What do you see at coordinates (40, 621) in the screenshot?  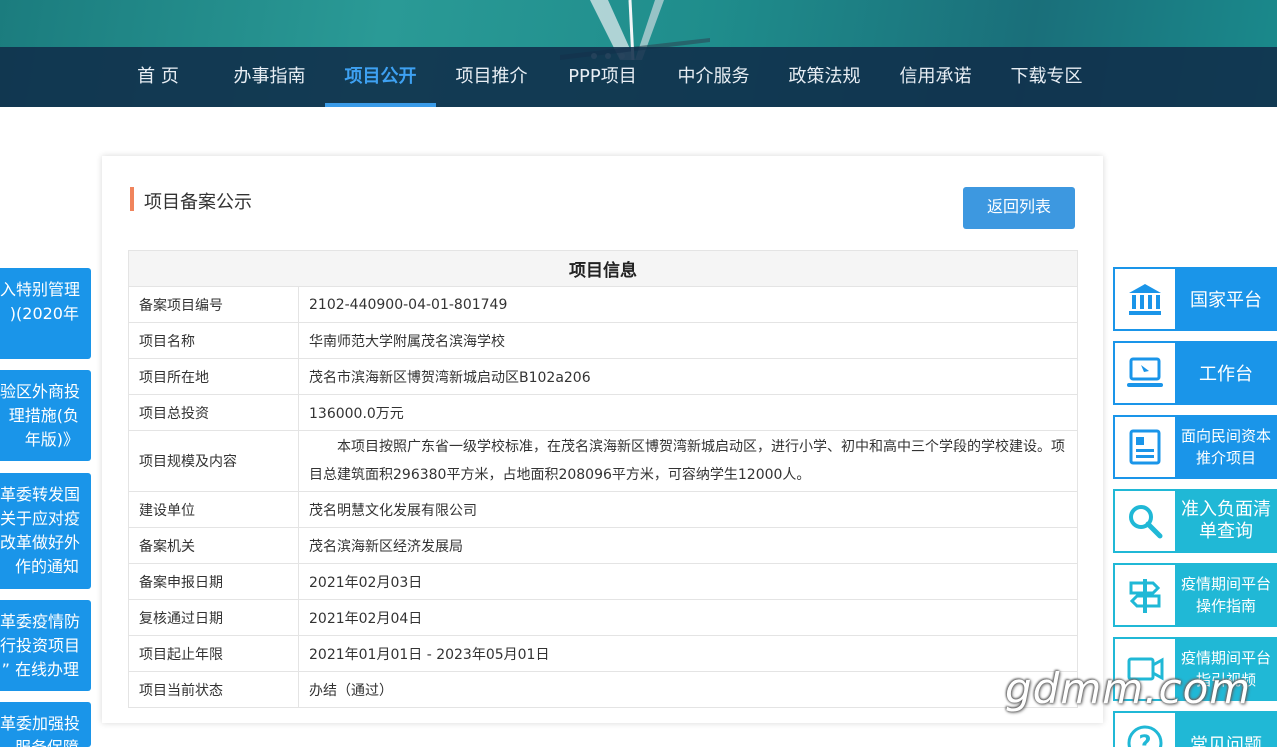 I see `news-tab-line: 革委疫情防` at bounding box center [40, 621].